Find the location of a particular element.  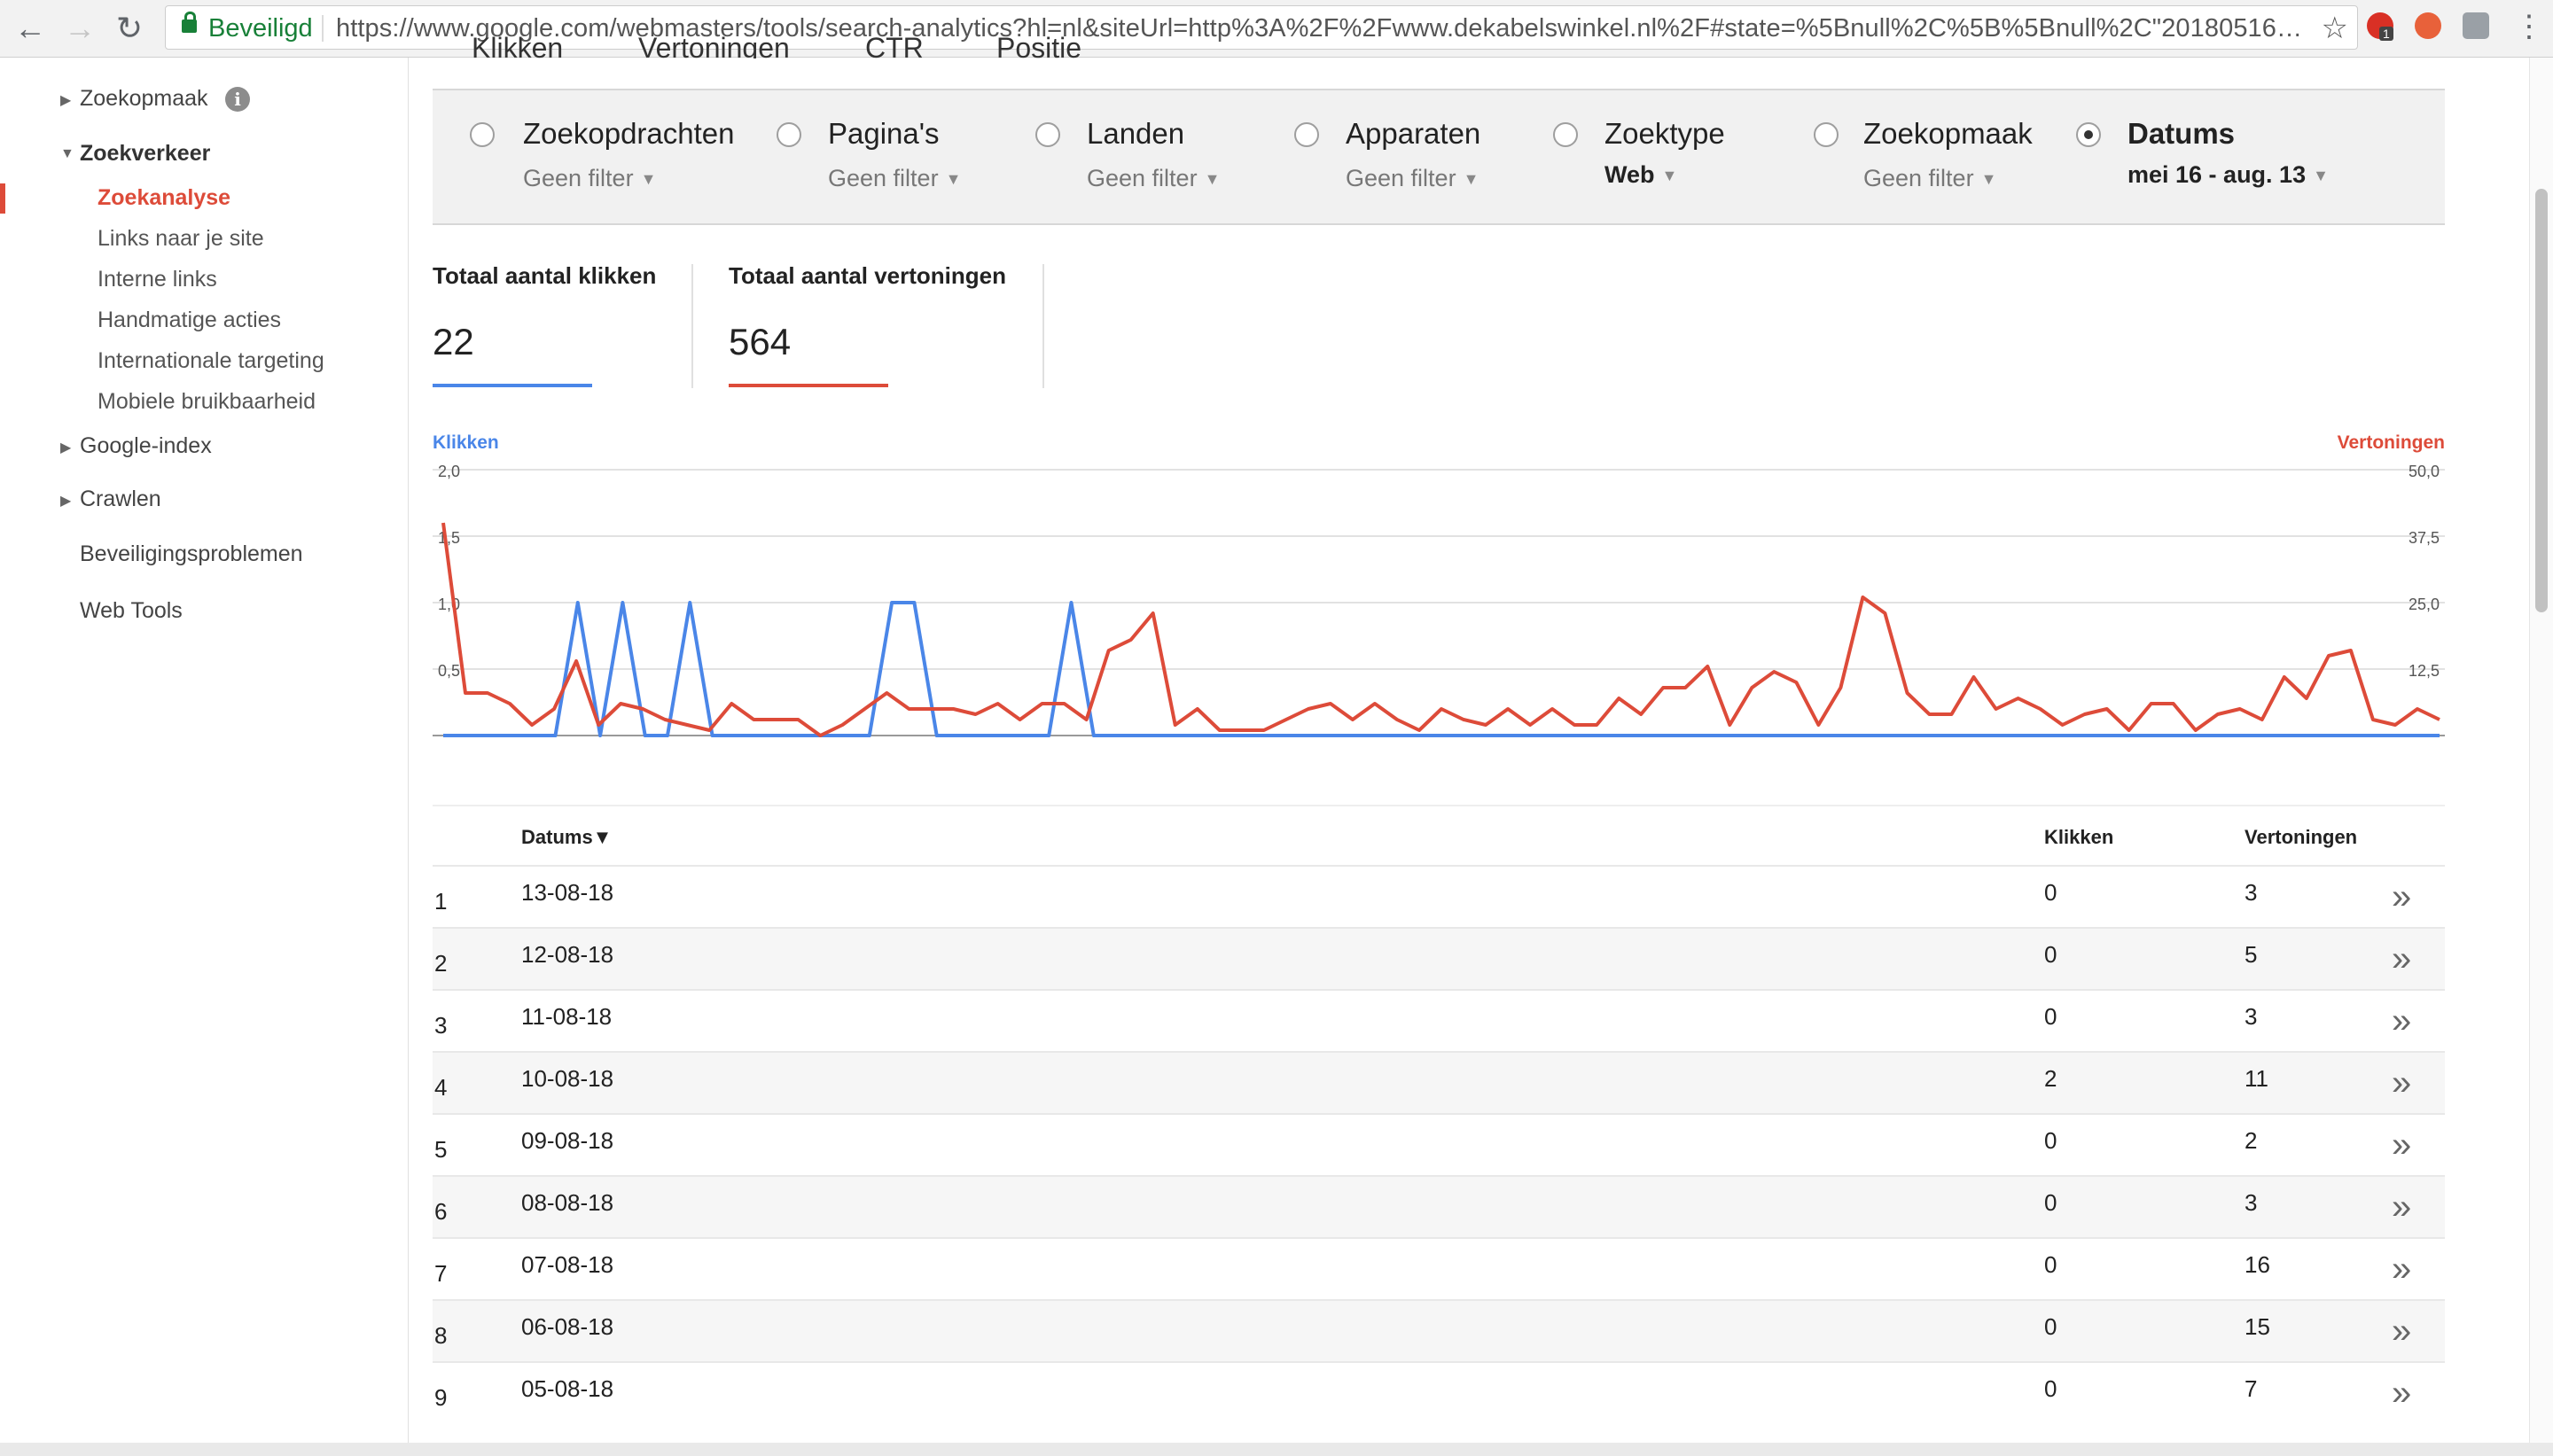

filter-label: Zoekopdrachten is located at coordinates (629, 133).